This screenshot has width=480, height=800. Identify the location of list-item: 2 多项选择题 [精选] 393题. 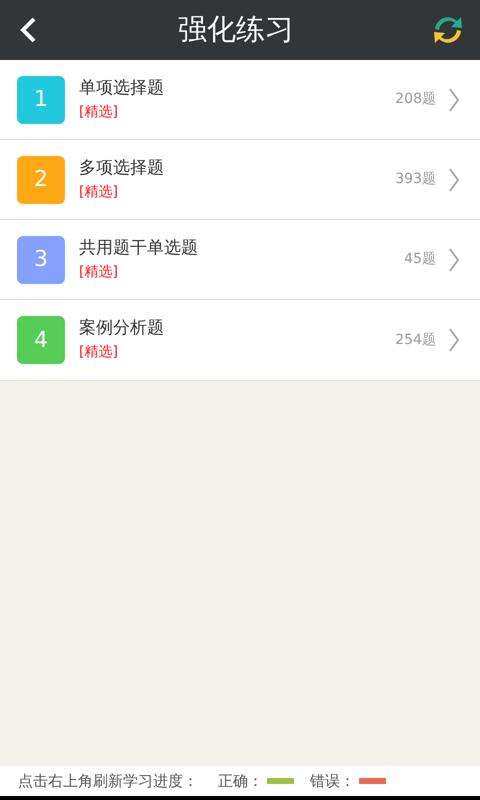
(240, 180).